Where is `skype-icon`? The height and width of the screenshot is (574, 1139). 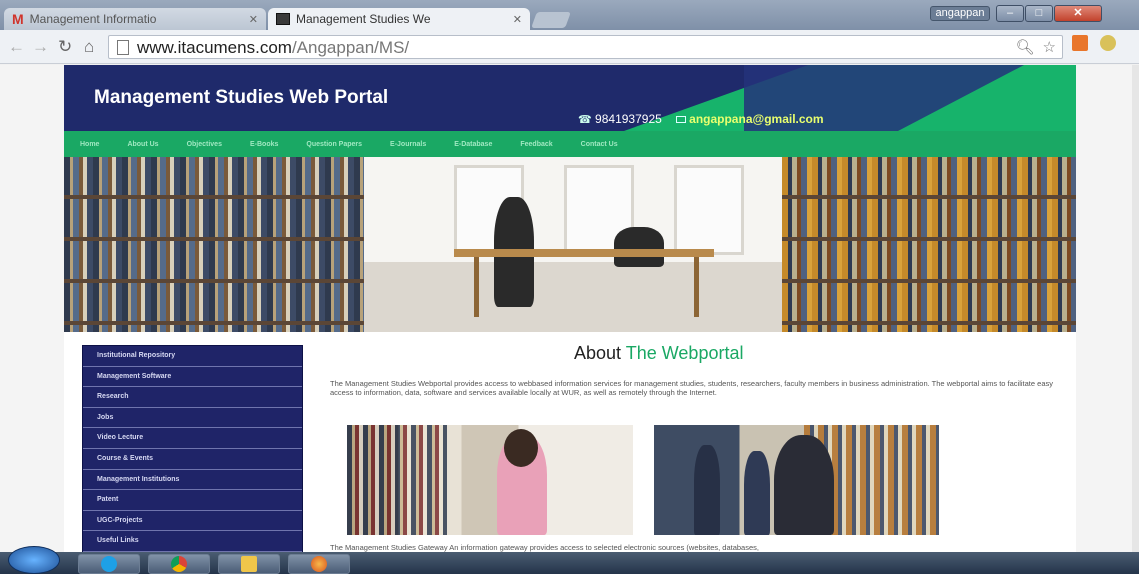 skype-icon is located at coordinates (109, 564).